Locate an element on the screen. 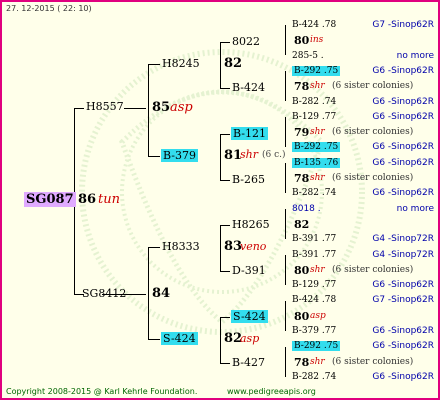 The height and width of the screenshot is (400, 440). gen1-race-0: asp is located at coordinates (181, 107).